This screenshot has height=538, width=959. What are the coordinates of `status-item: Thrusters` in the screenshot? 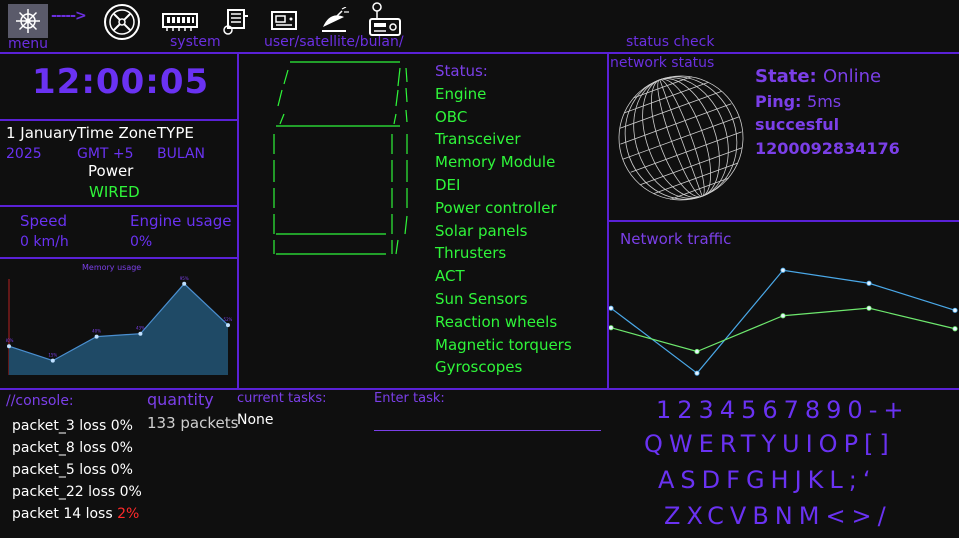 It's located at (503, 253).